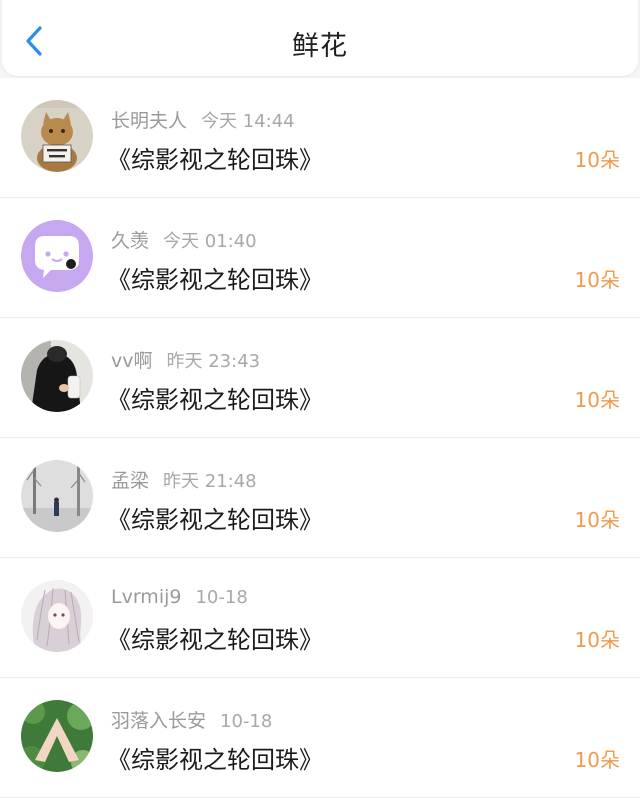 The height and width of the screenshot is (798, 640). Describe the element at coordinates (158, 721) in the screenshot. I see `username: 羽落入长安` at that location.